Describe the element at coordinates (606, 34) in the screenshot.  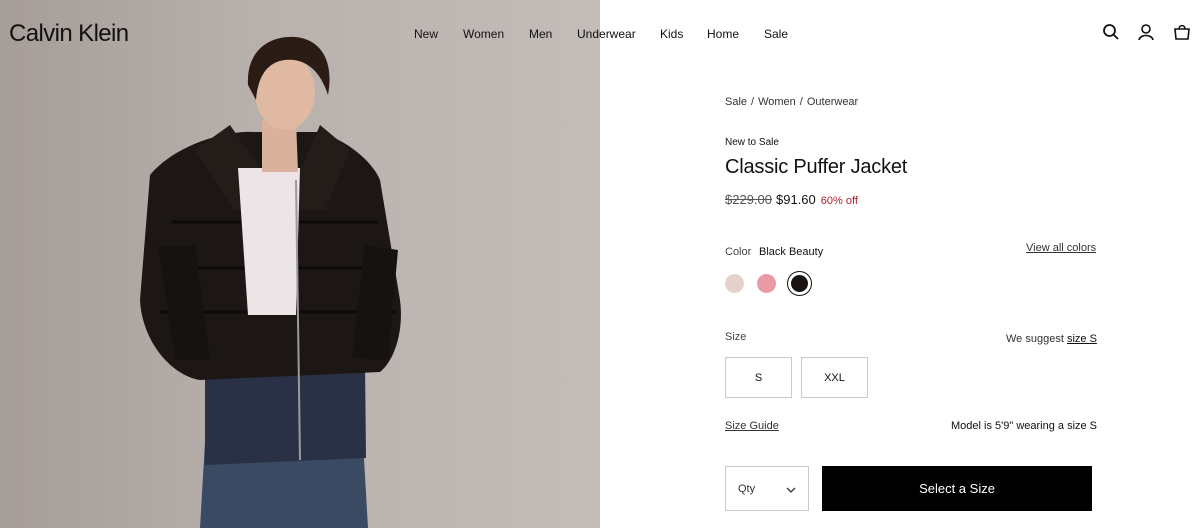
I see `nav-item-underwear: Underwear` at that location.